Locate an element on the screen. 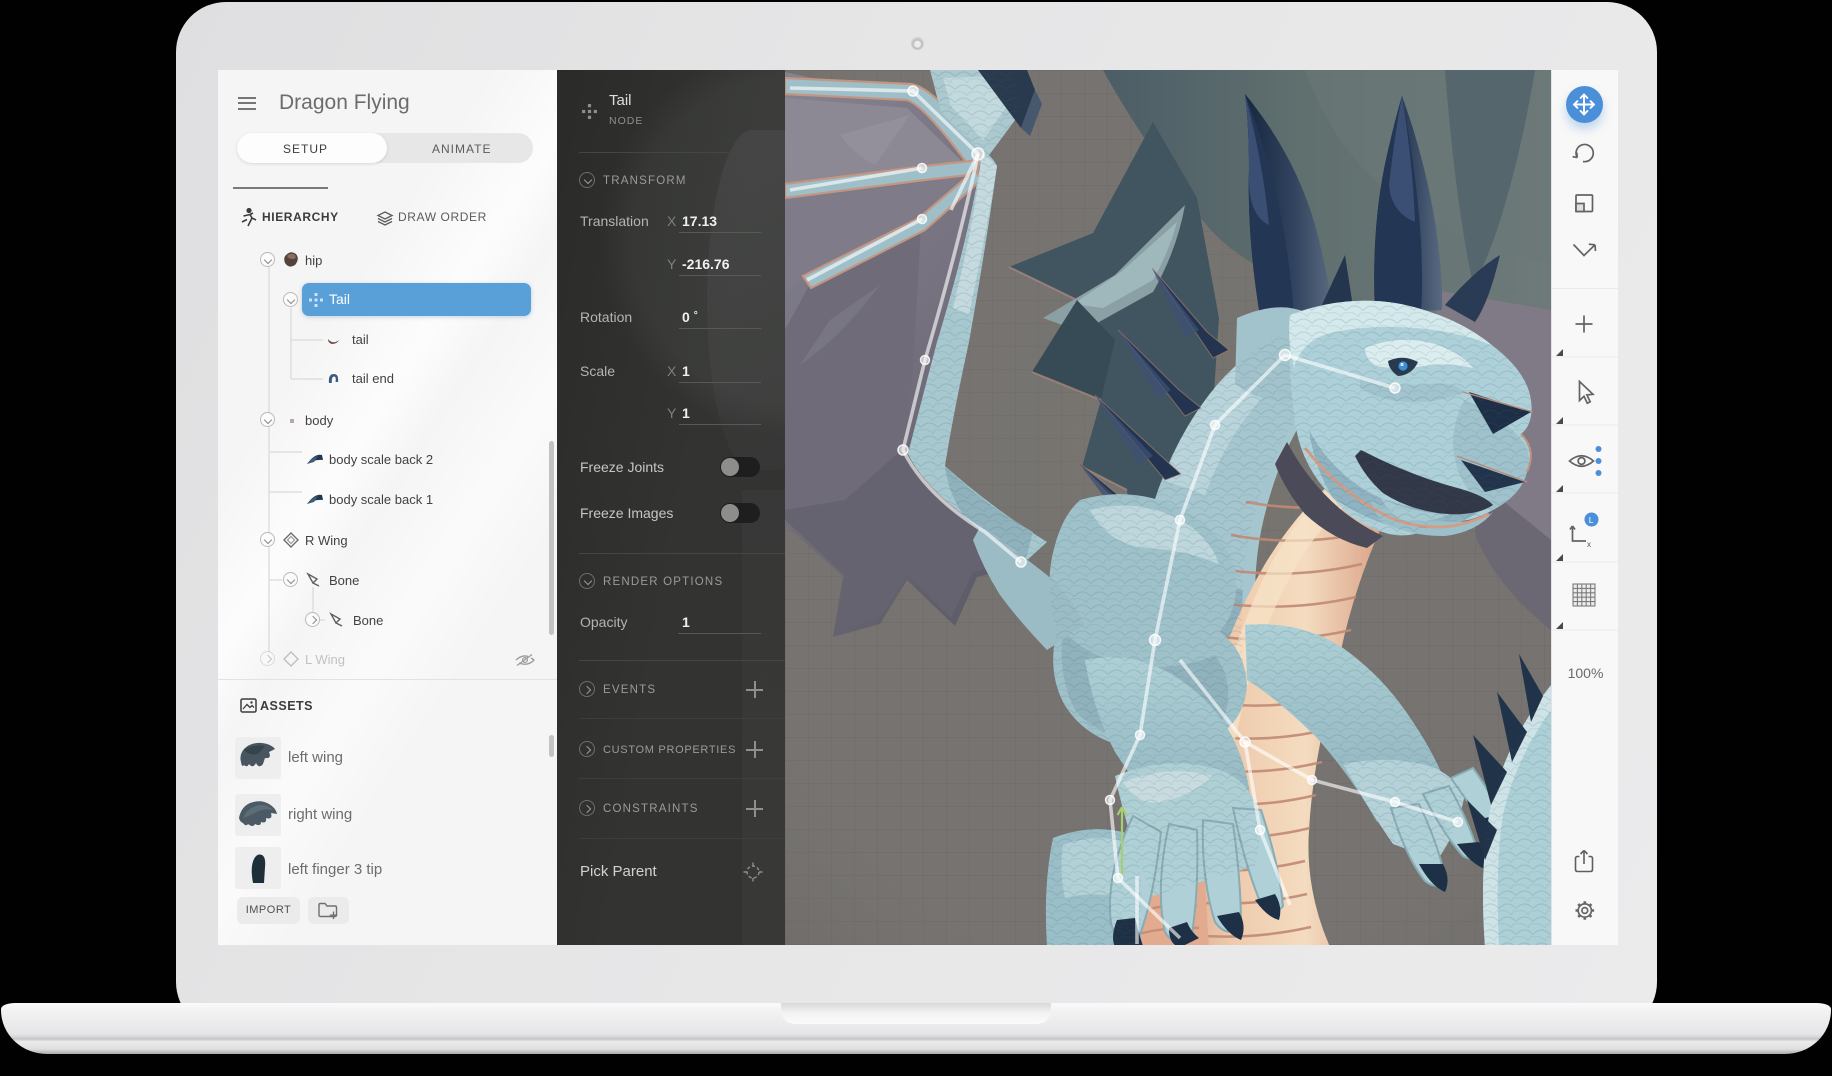 This screenshot has width=1832, height=1076. svg-text: L is located at coordinates (1591, 520).